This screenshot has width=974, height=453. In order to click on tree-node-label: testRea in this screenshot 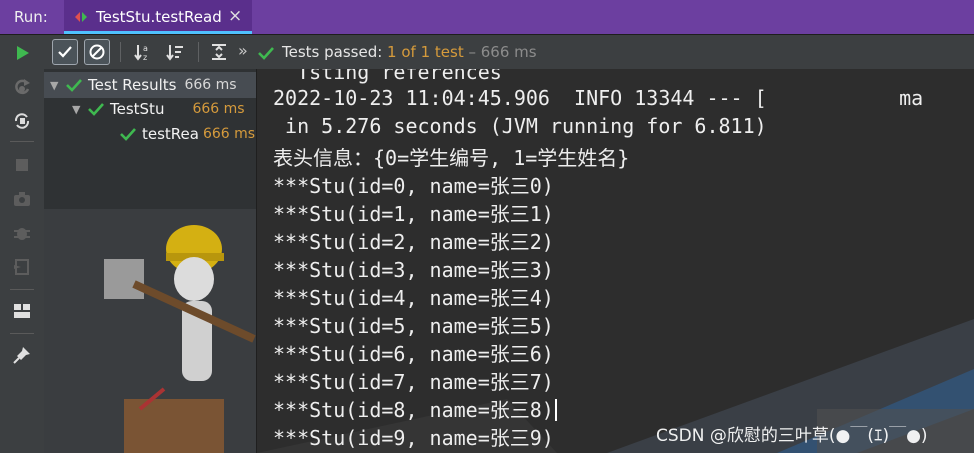, I will do `click(170, 134)`.